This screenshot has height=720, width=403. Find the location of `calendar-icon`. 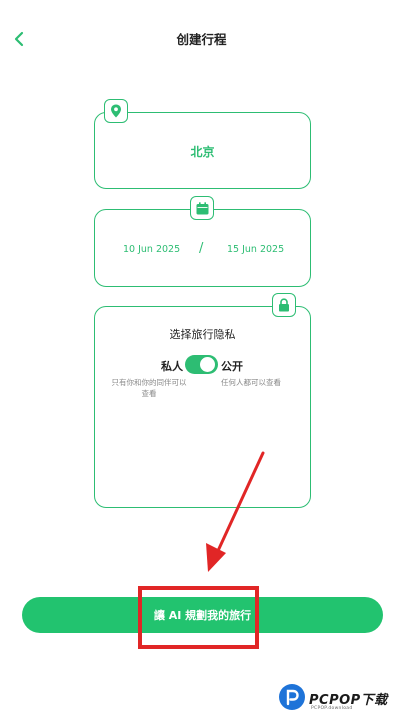

calendar-icon is located at coordinates (202, 207).